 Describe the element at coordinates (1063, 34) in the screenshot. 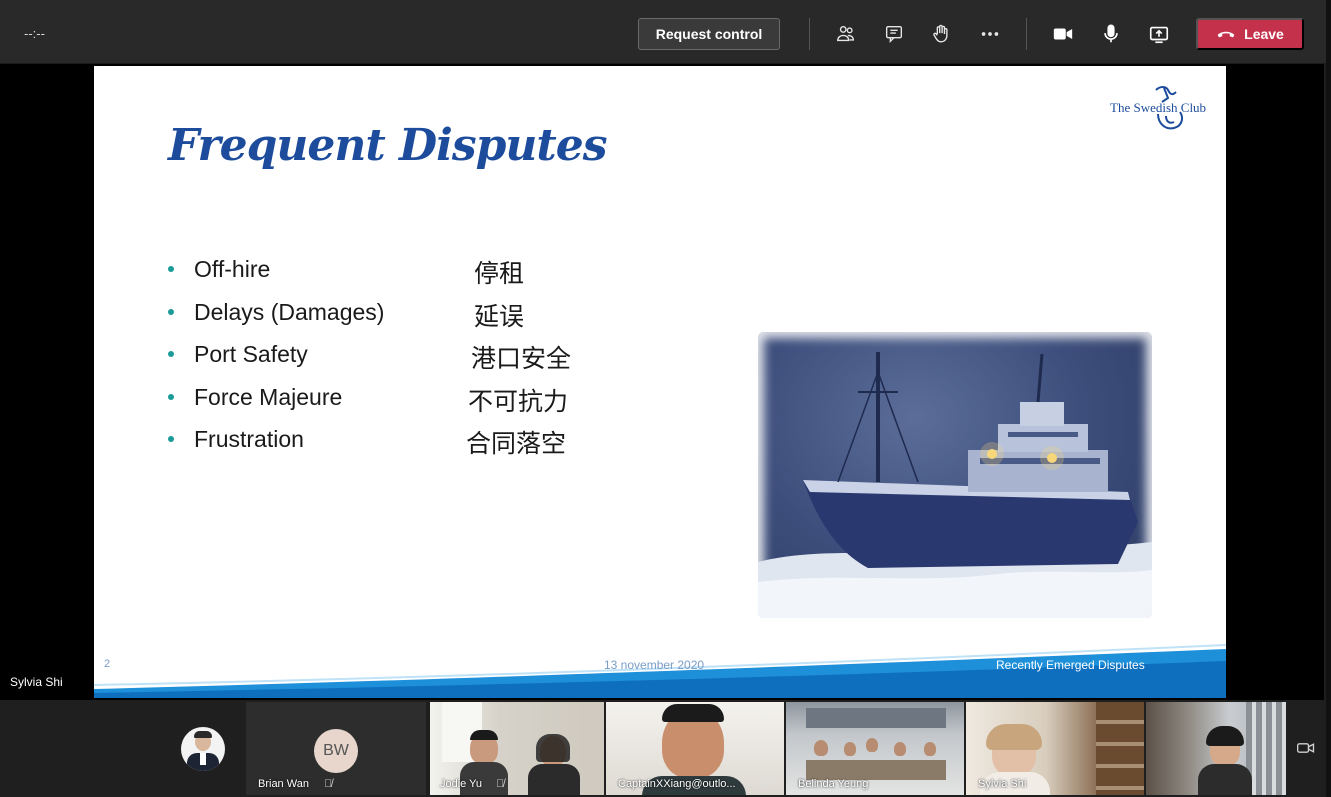

I see `camera-icon` at that location.